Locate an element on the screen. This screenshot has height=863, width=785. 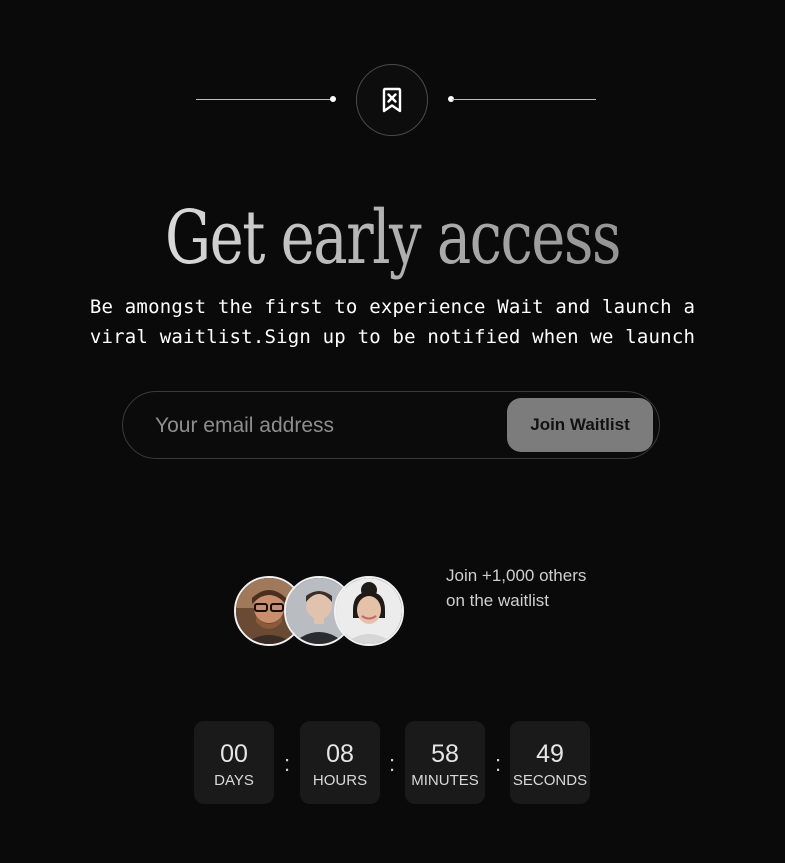
divider-line-left is located at coordinates (264, 99).